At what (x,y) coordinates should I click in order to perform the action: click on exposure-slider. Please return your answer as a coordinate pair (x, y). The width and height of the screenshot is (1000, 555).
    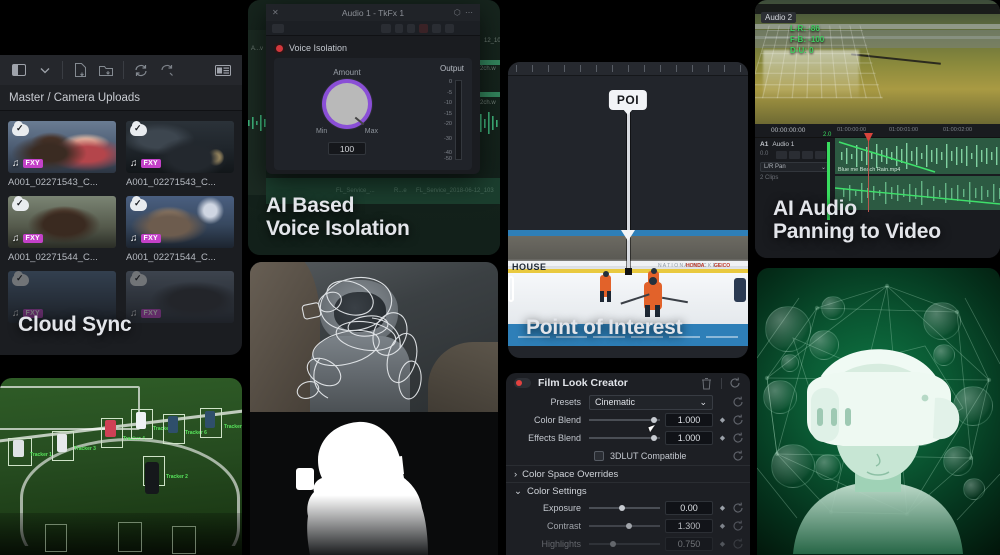
    Looking at the image, I should click on (624, 508).